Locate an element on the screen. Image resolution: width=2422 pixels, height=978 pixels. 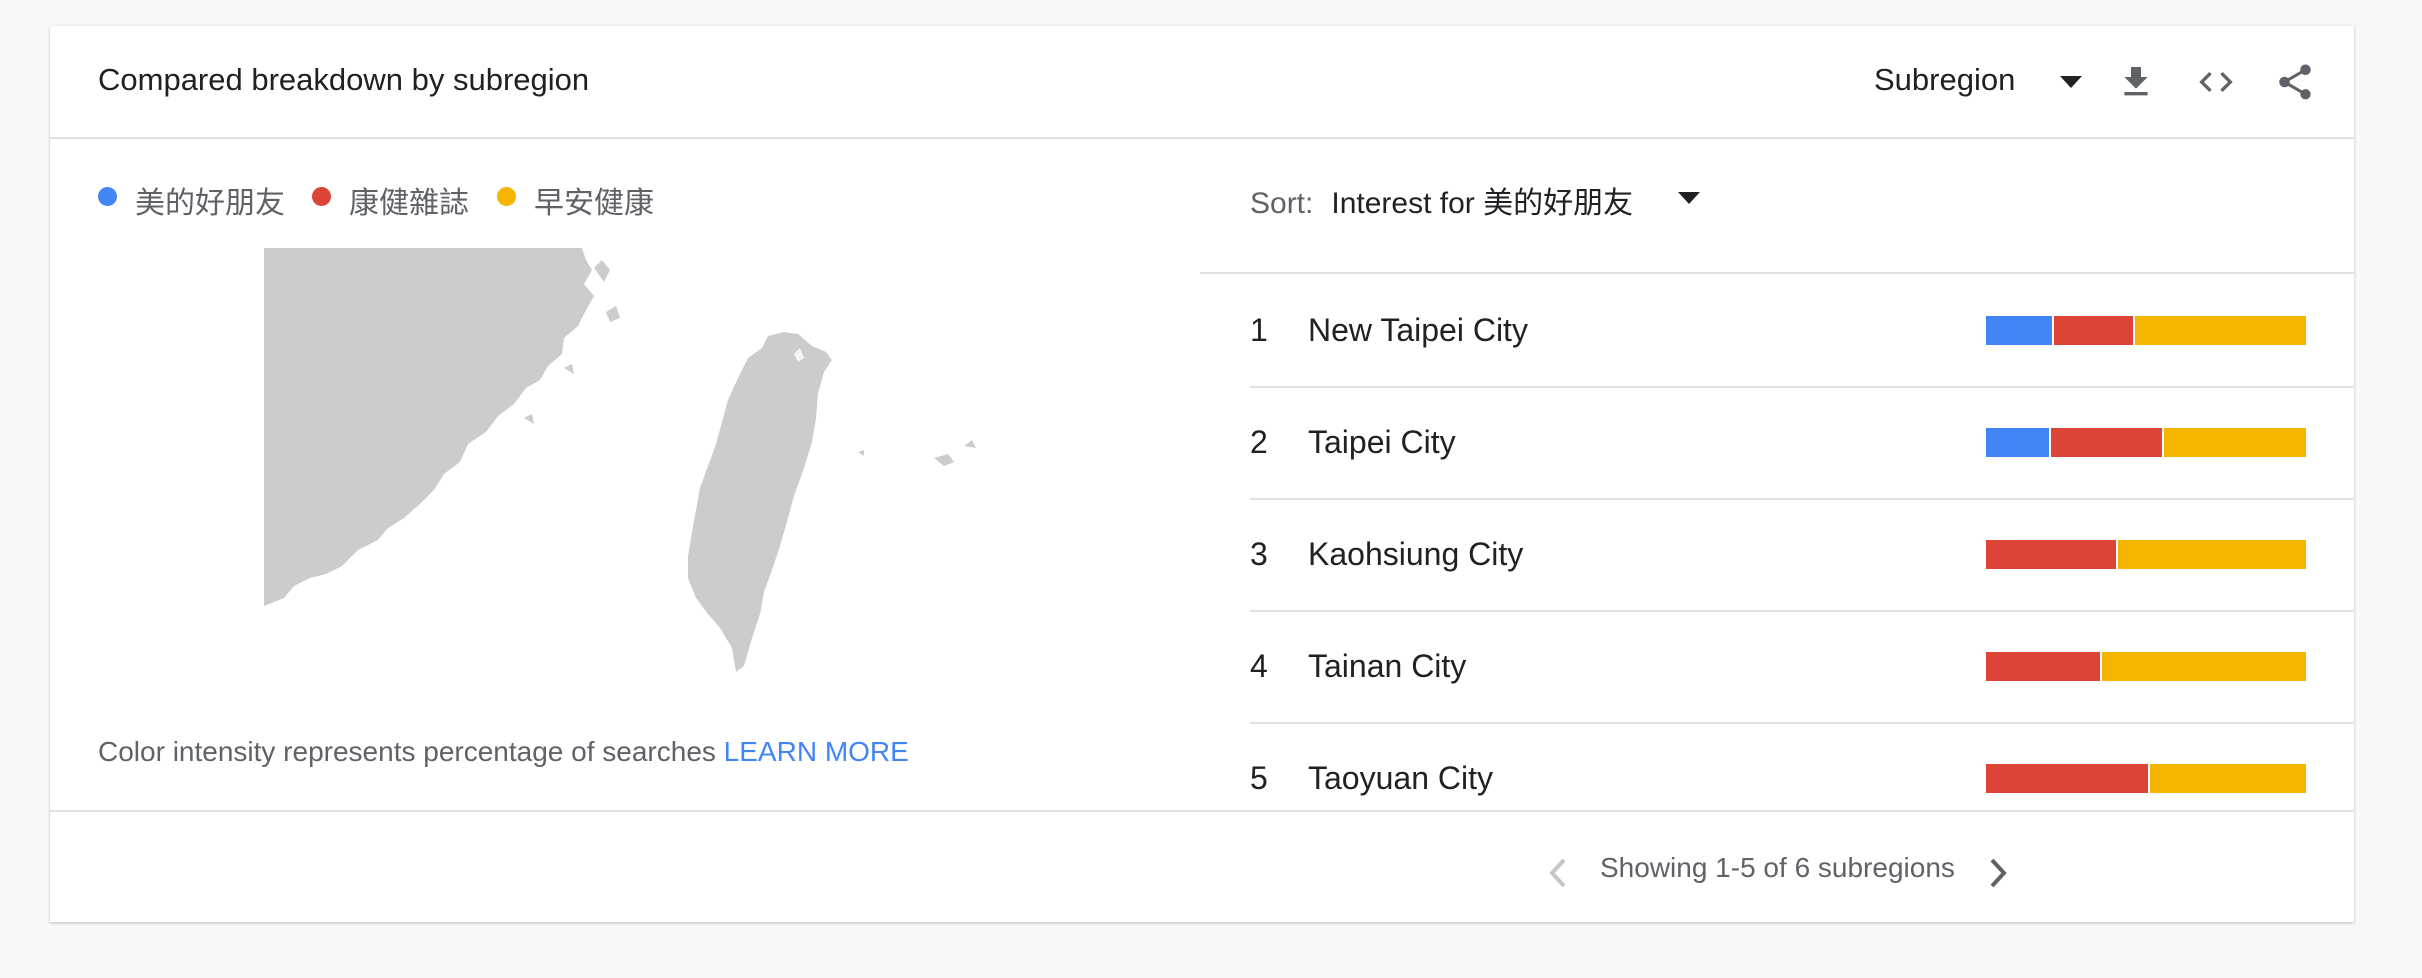
sort-label: Sort: is located at coordinates (1282, 203).